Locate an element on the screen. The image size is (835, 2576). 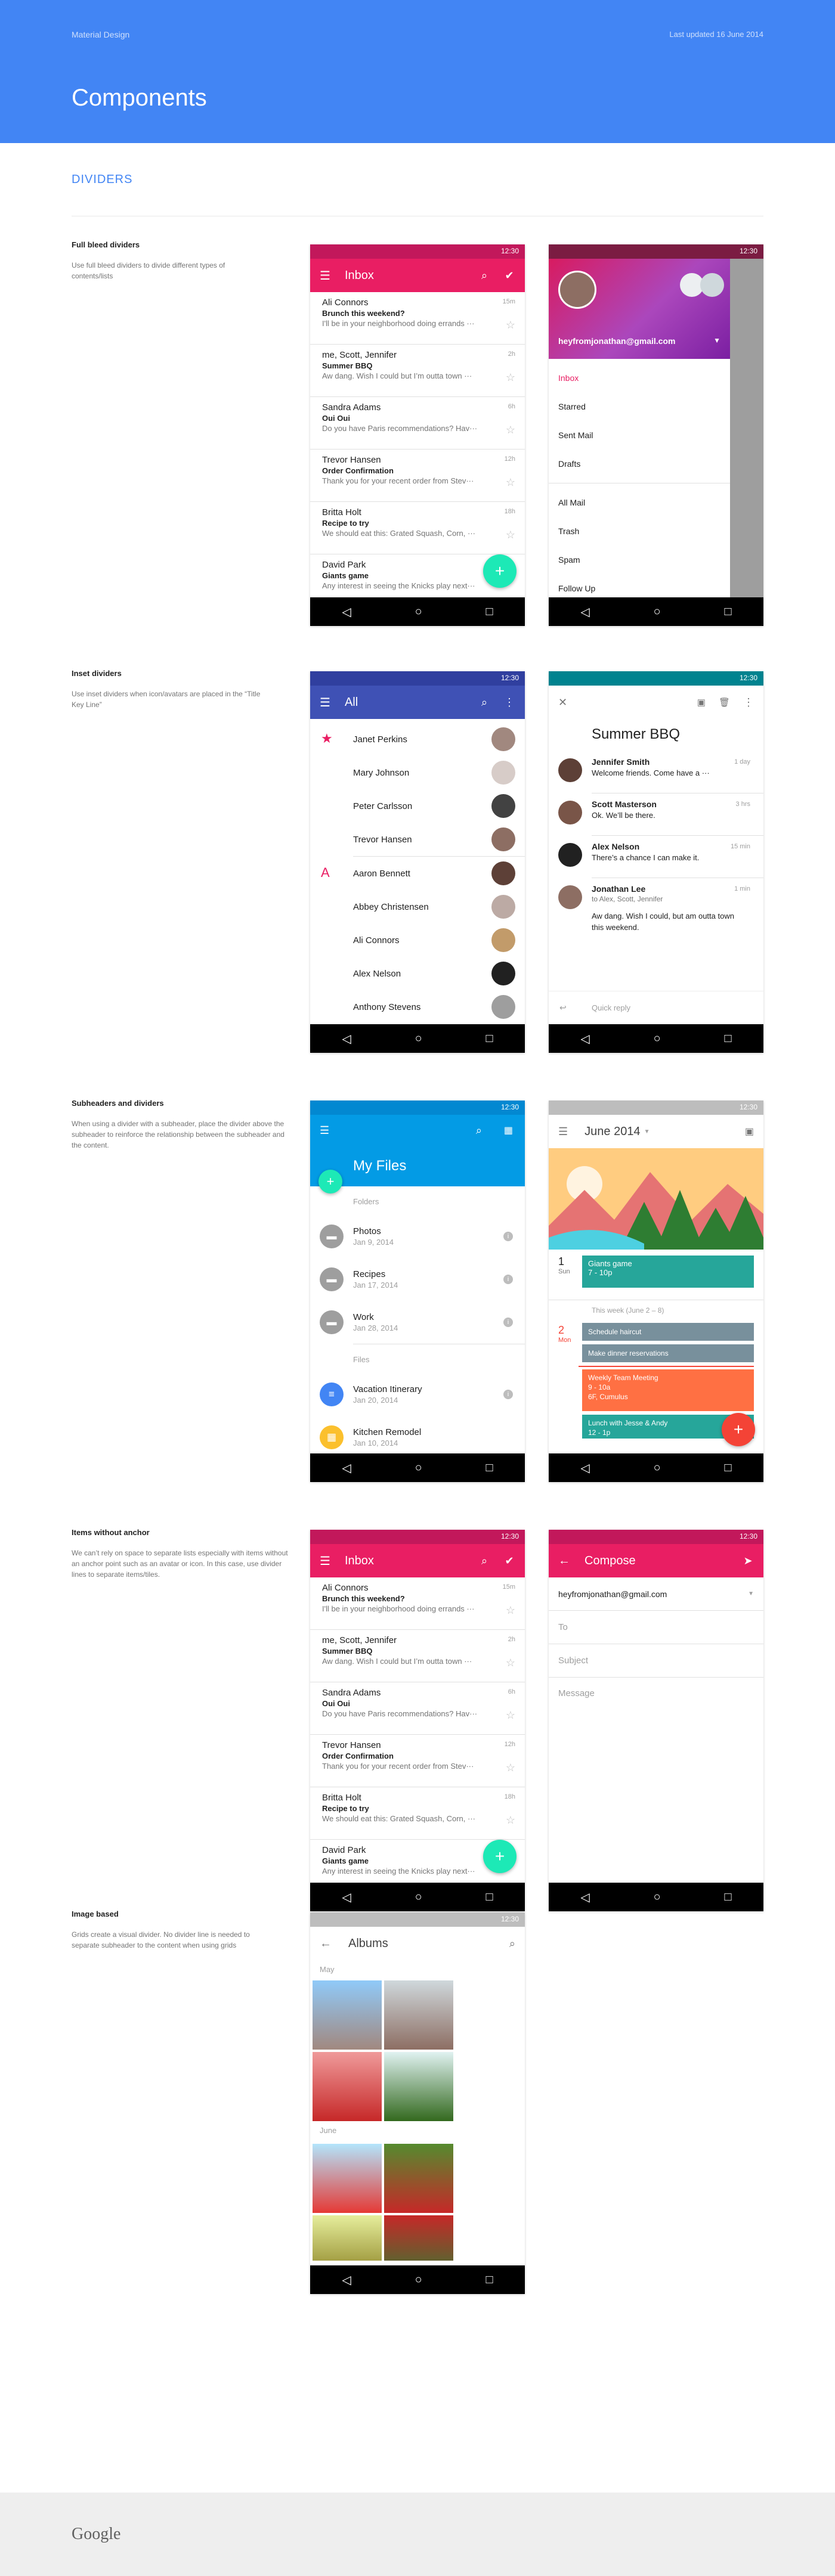
event-card: Make dinner reservations is located at coordinates (668, 1353).